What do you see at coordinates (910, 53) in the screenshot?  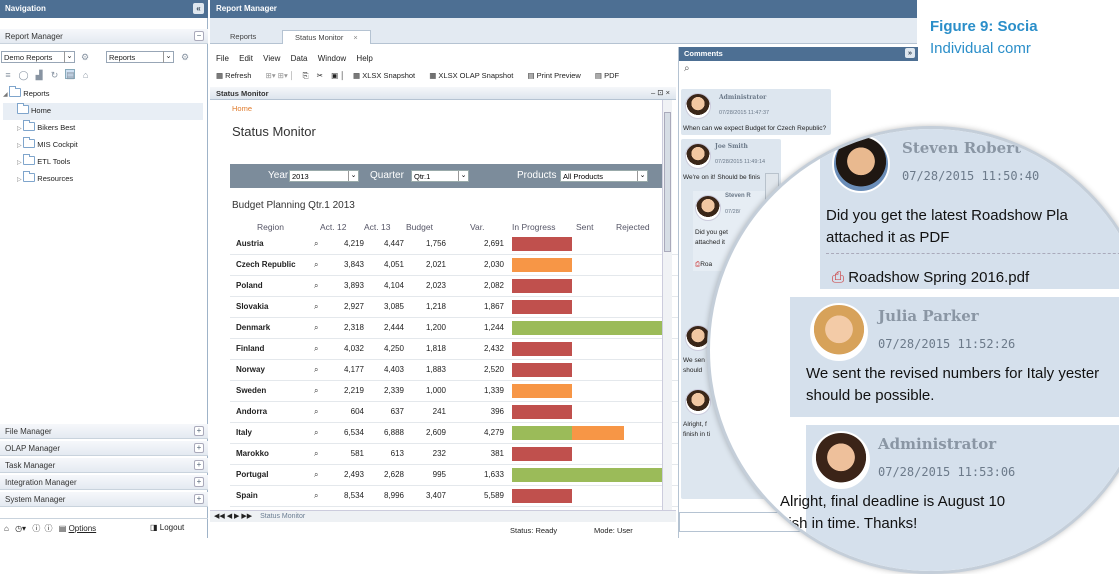 I see `expand-icon: »` at bounding box center [910, 53].